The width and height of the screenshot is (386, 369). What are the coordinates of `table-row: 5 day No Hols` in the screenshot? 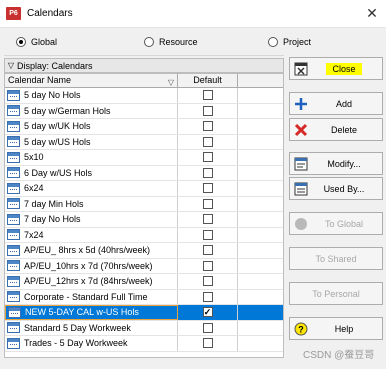 It's located at (144, 96).